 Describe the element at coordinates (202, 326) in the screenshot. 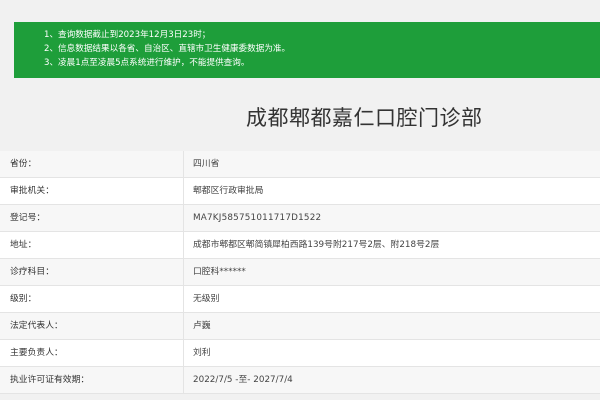

I see `field-value: 卢巍` at that location.